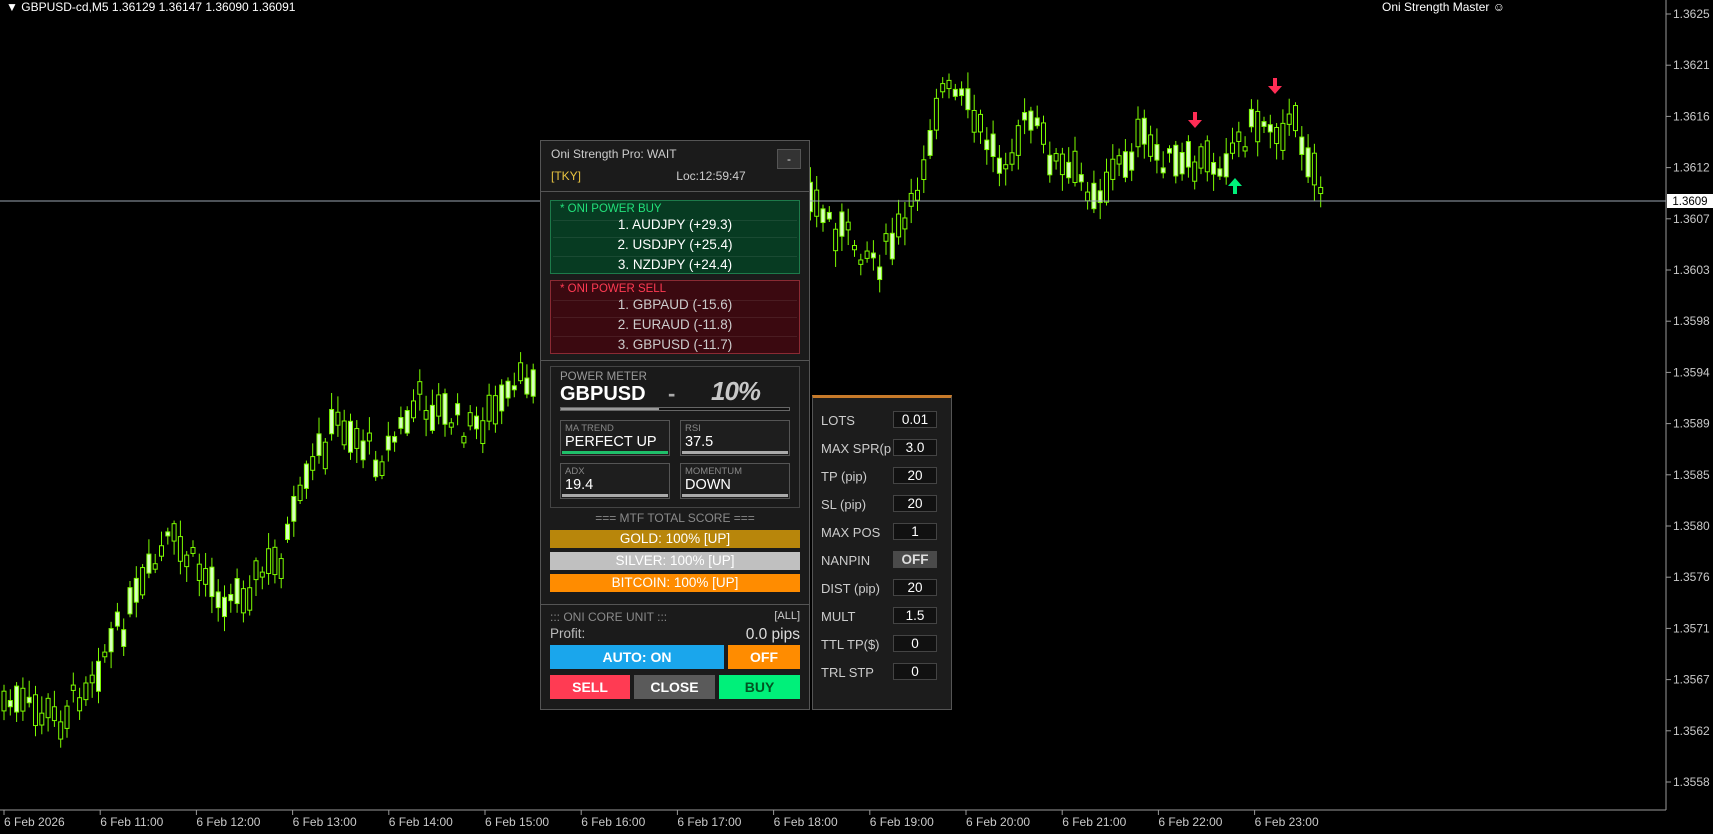 Image resolution: width=1713 pixels, height=834 pixels. Describe the element at coordinates (590, 687) in the screenshot. I see `sell-button: SELL` at that location.